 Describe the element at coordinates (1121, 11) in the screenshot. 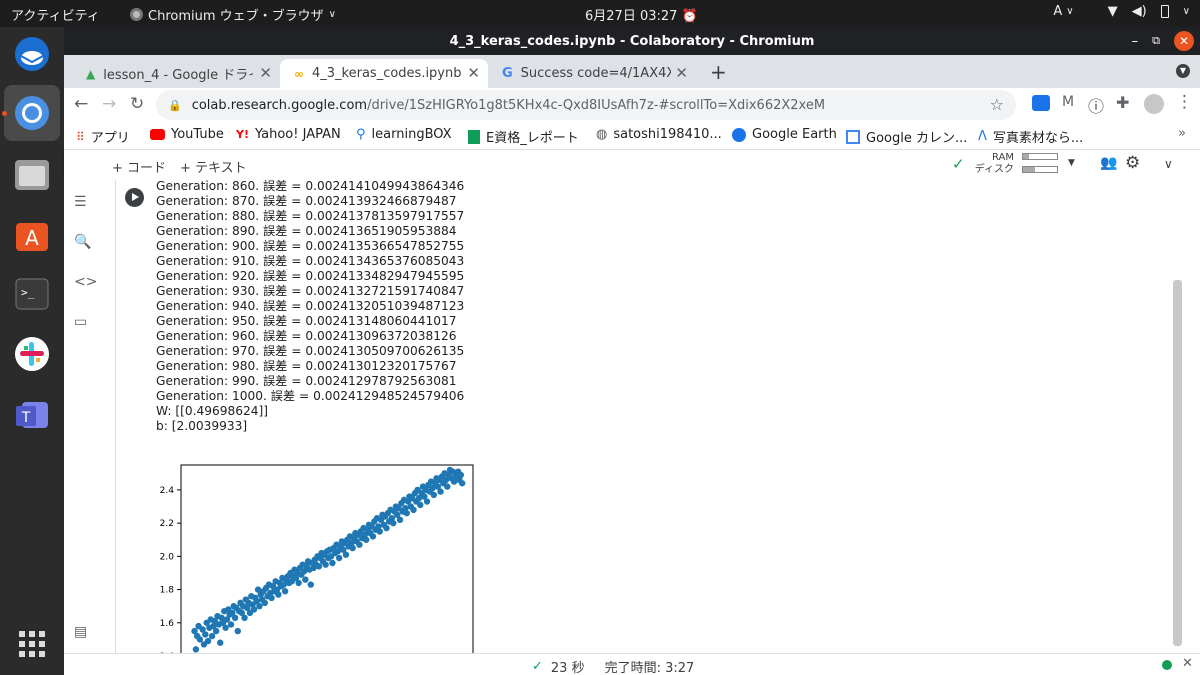

I see `system-tray: A ∨ ▼ ◀) ∨` at that location.